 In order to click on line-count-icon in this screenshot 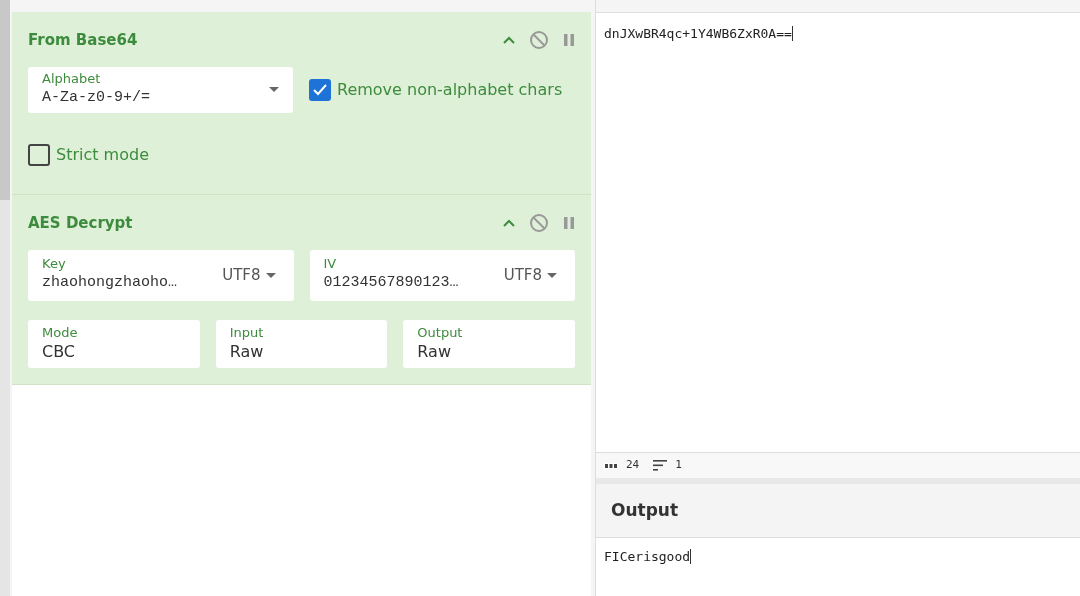, I will do `click(660, 465)`.